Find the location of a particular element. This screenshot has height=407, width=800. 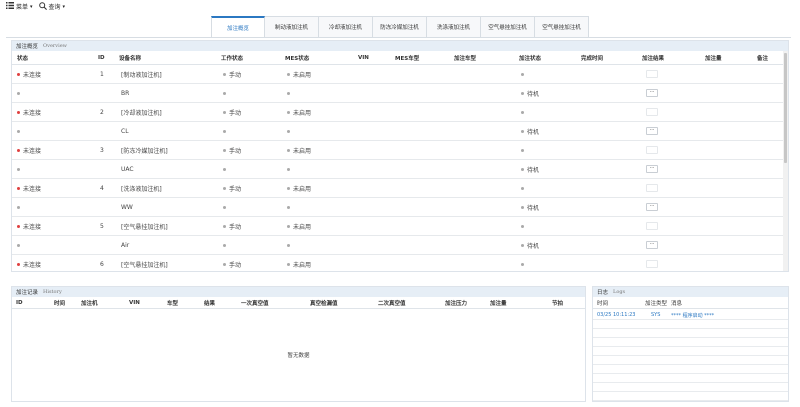

menu-label: 菜单 is located at coordinates (22, 7).